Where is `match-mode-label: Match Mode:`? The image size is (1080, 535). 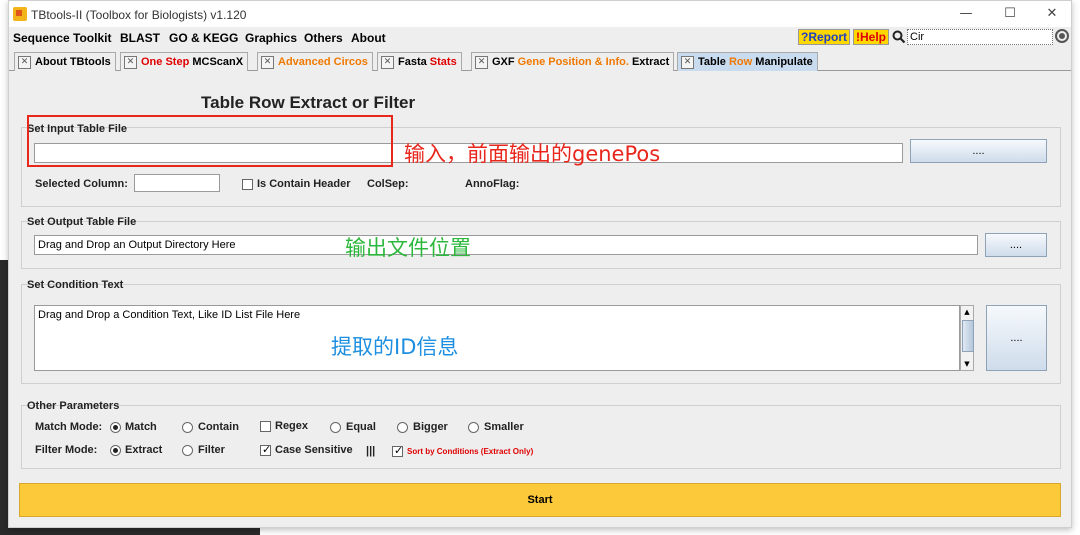
match-mode-label: Match Mode: is located at coordinates (69, 427).